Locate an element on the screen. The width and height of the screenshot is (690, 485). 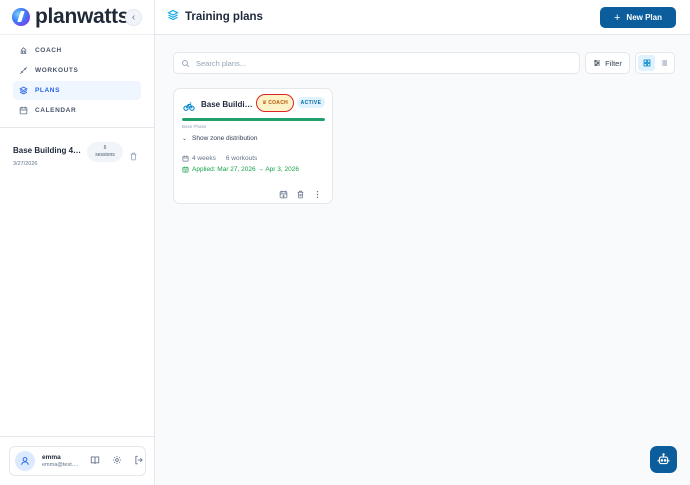
grid-view-button is located at coordinates (646, 63).